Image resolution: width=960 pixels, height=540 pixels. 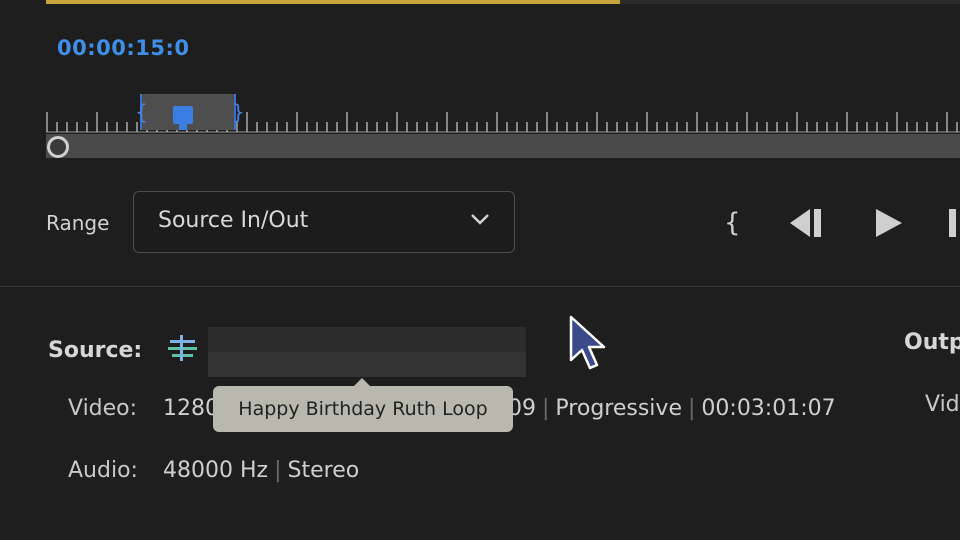 What do you see at coordinates (806, 223) in the screenshot?
I see `step-back-icon` at bounding box center [806, 223].